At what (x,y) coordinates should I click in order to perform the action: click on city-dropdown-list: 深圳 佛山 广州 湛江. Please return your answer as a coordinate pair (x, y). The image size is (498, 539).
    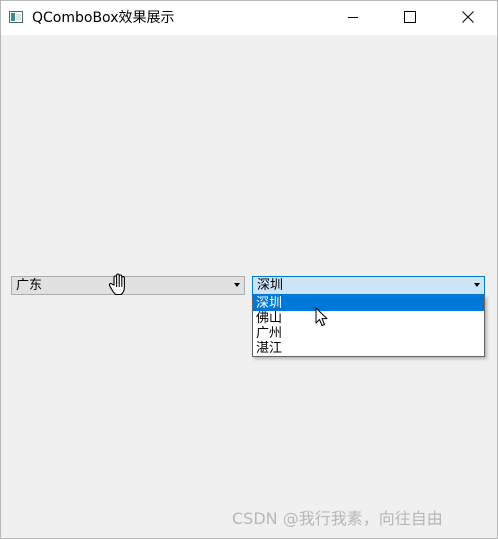
    Looking at the image, I should click on (368, 326).